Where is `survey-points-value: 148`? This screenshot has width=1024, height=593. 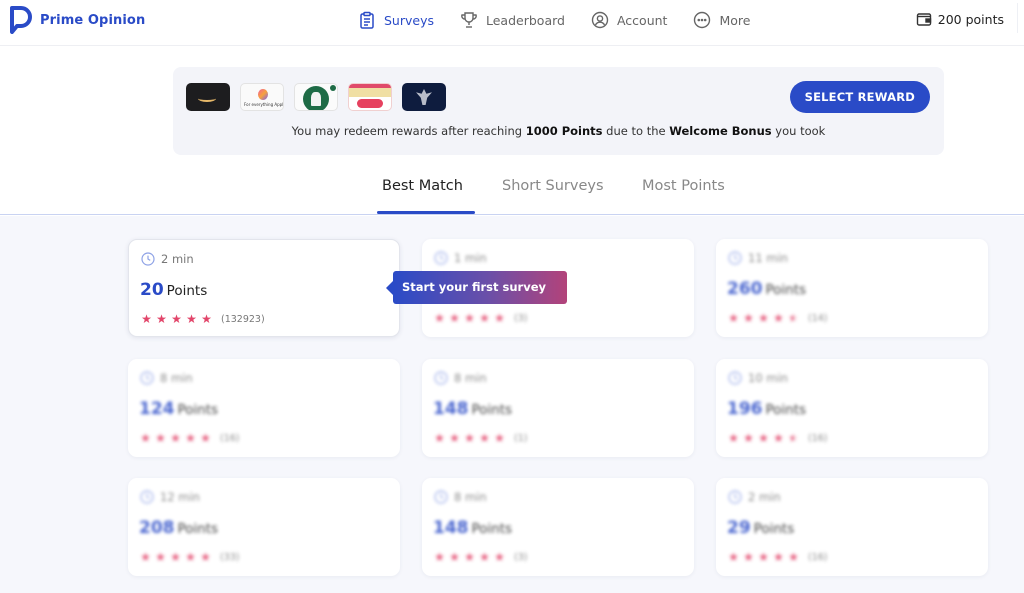
survey-points-value: 148 is located at coordinates (451, 528).